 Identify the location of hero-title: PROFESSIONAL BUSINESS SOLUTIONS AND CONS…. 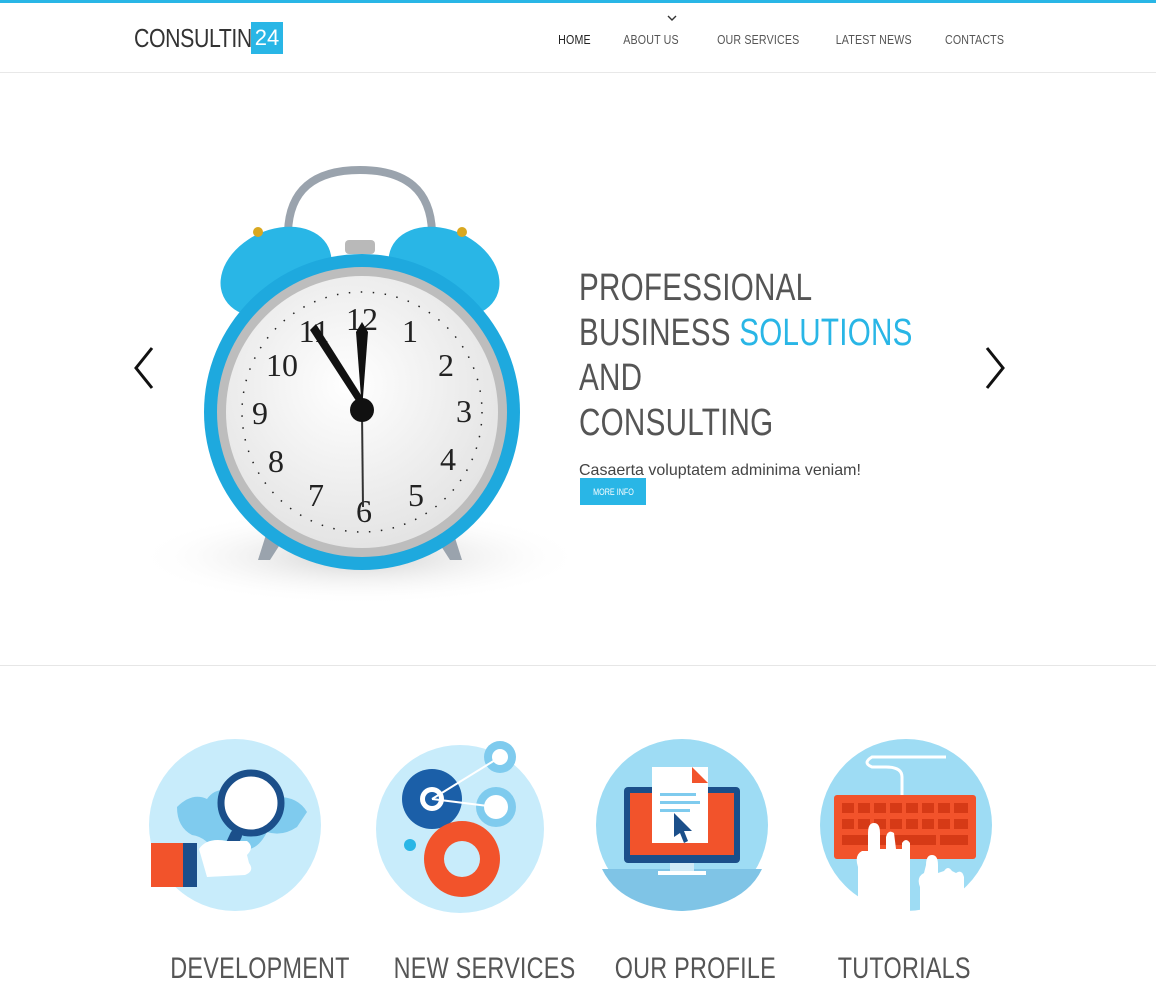
(766, 356).